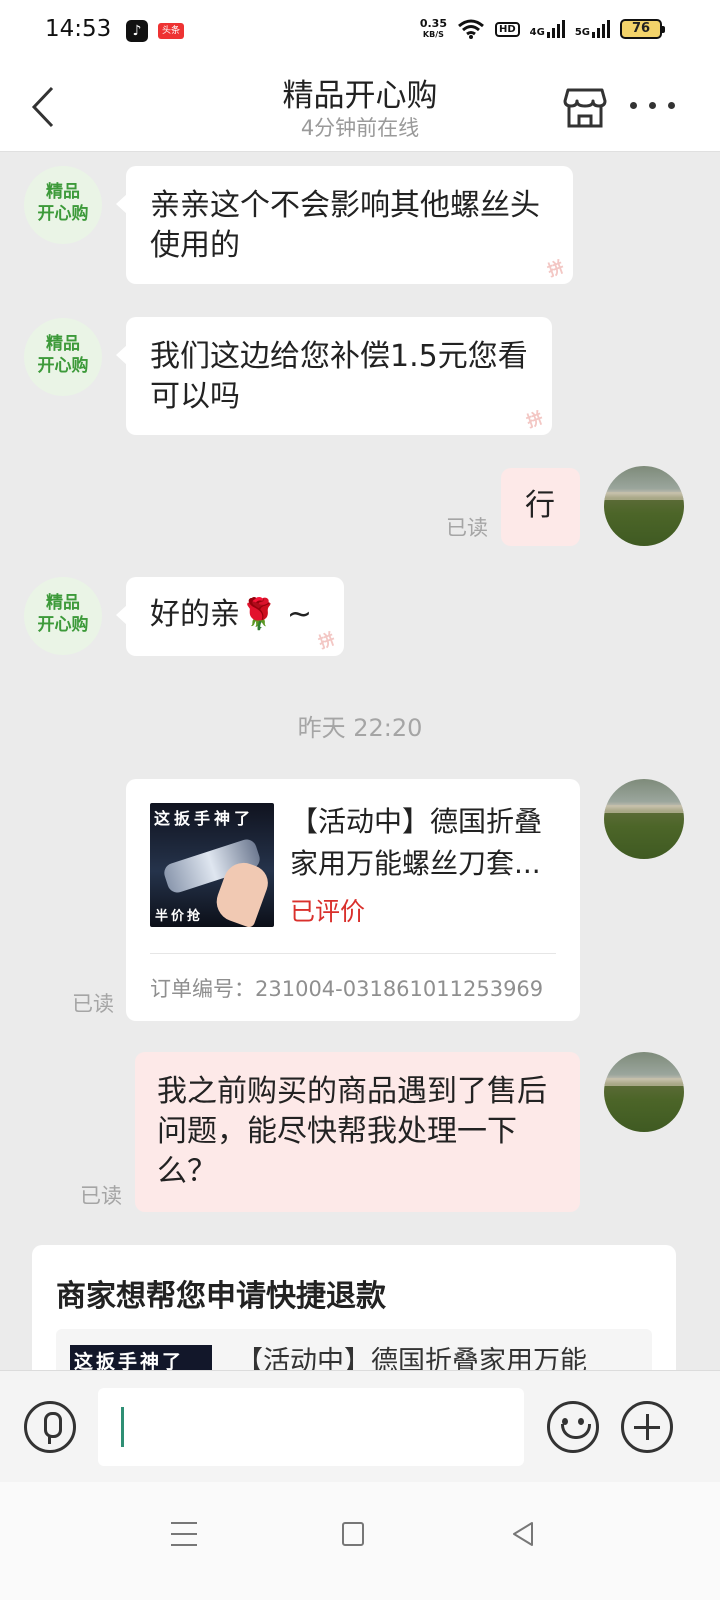  What do you see at coordinates (353, 953) in the screenshot?
I see `divider` at bounding box center [353, 953].